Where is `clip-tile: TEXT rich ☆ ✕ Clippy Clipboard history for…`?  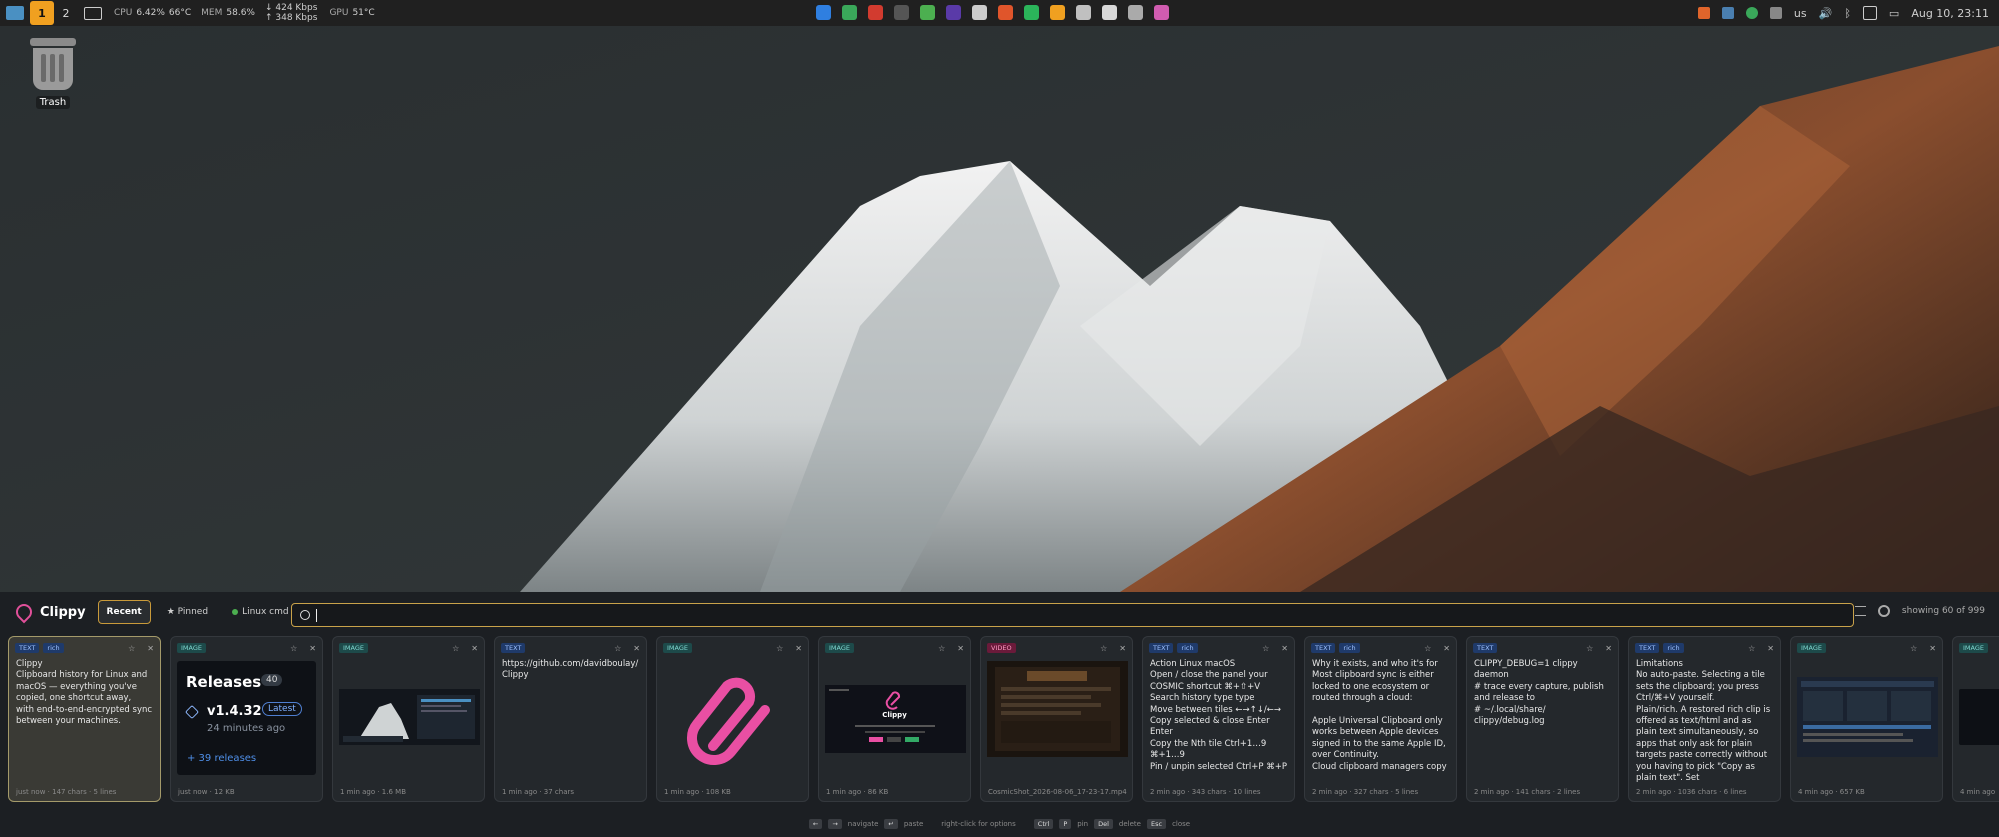
clip-tile: TEXT rich ☆ ✕ Clippy Clipboard history for… is located at coordinates (84, 719).